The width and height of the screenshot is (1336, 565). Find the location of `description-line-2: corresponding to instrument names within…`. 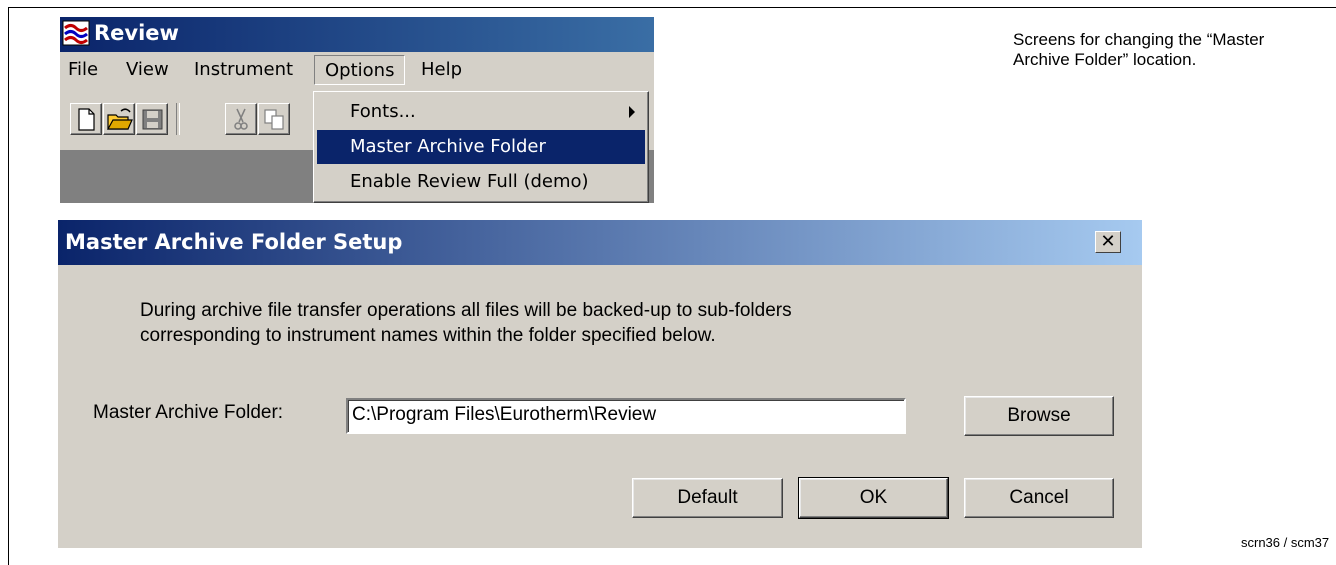

description-line-2: corresponding to instrument names within… is located at coordinates (428, 335).